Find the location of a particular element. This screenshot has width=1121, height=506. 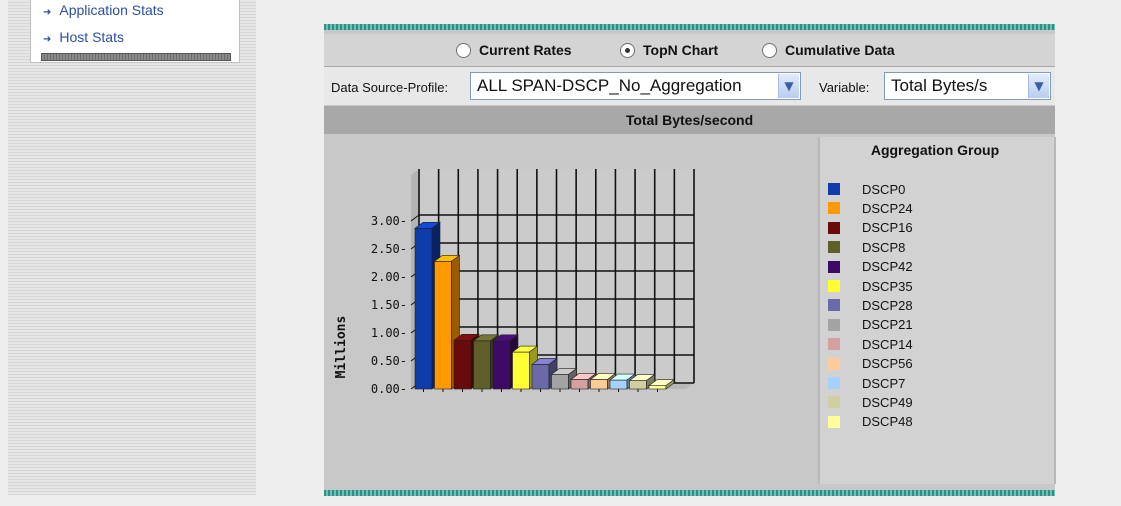

legend-item: DSCP24 is located at coordinates (870, 208).